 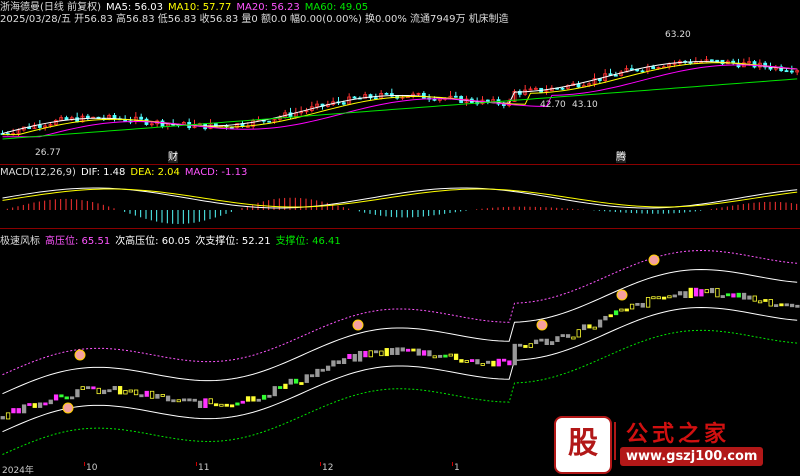 What do you see at coordinates (78, 241) in the screenshot?
I see `high-pressure-value: 高压位: 65.51` at bounding box center [78, 241].